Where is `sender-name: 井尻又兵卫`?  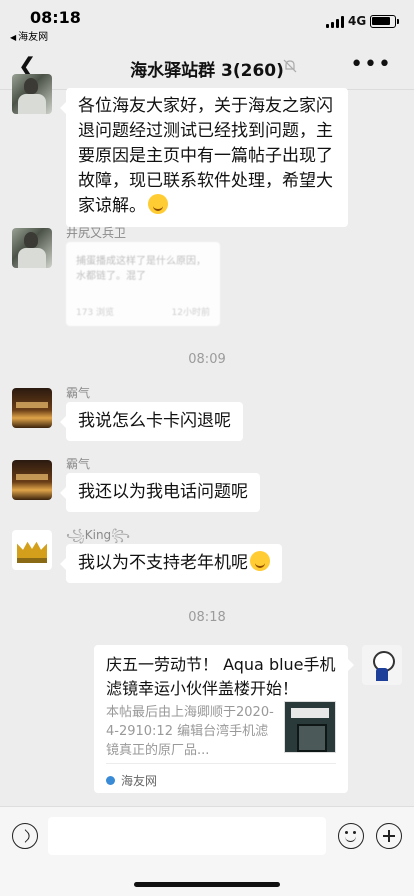
sender-name: 井尻又兵卫 is located at coordinates (96, 233).